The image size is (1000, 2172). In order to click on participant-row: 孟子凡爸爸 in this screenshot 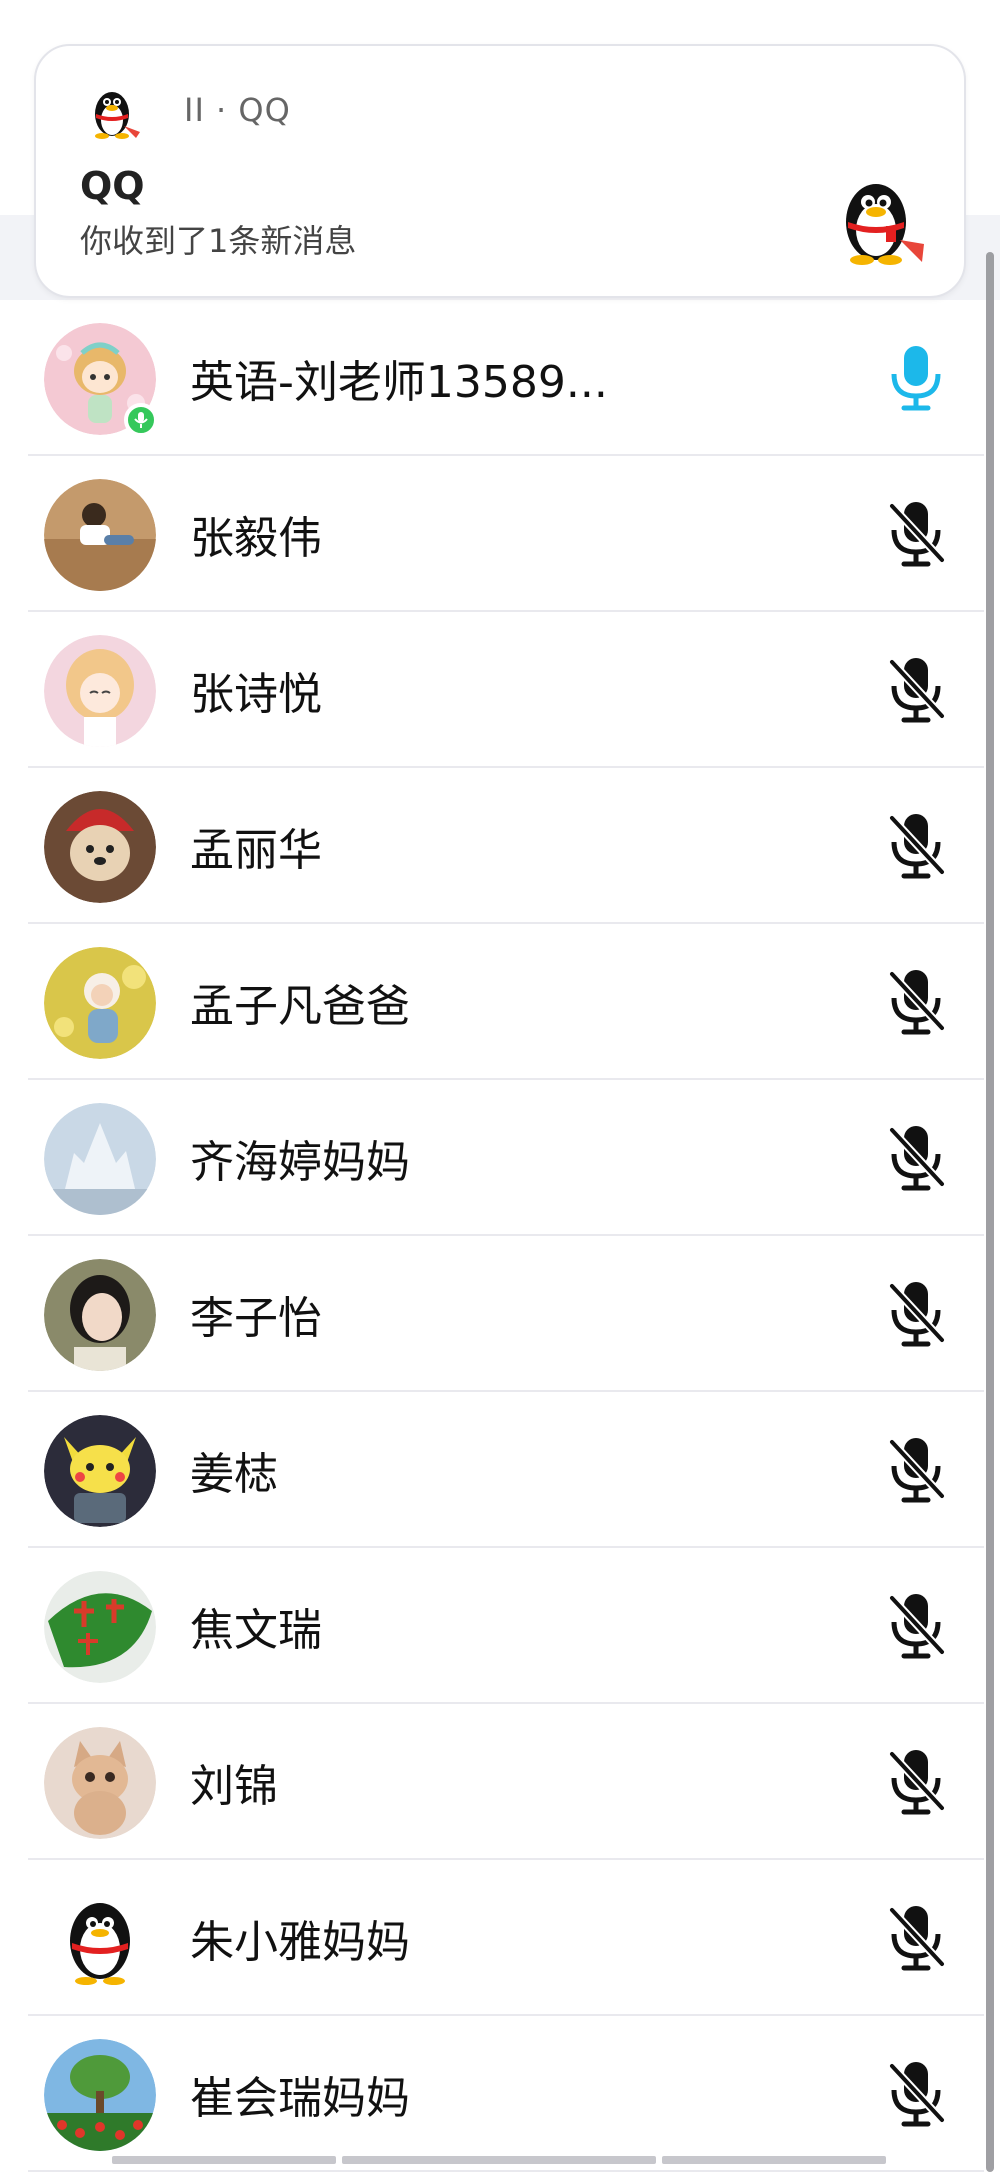, I will do `click(500, 1002)`.